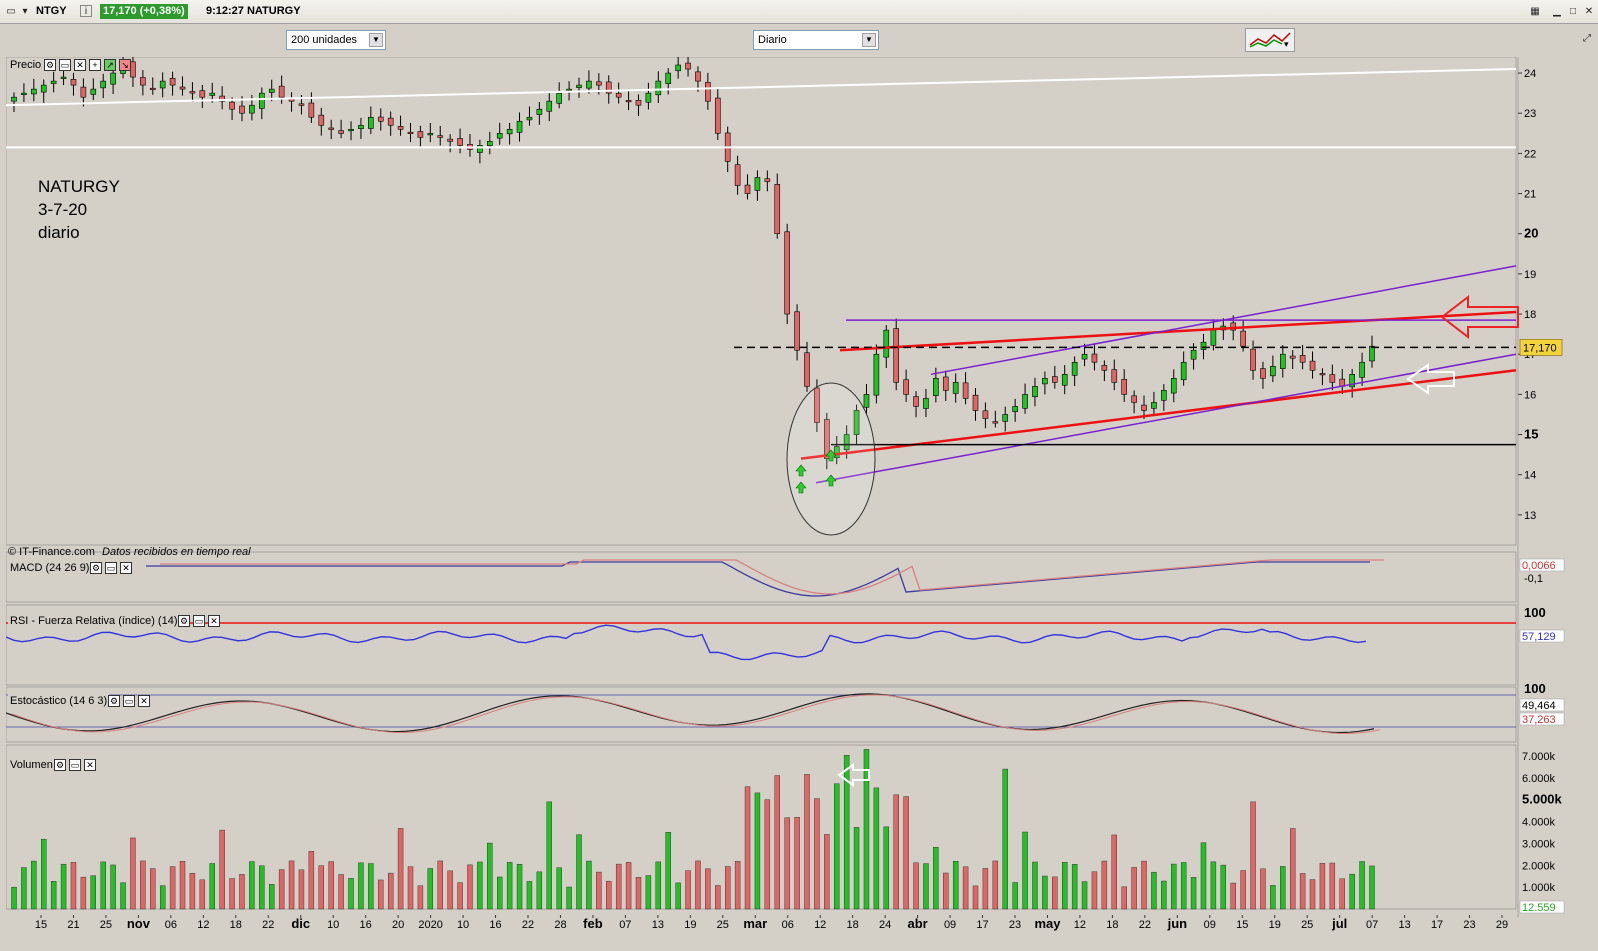  Describe the element at coordinates (1573, 12) in the screenshot. I see `maximize-icon: □` at that location.